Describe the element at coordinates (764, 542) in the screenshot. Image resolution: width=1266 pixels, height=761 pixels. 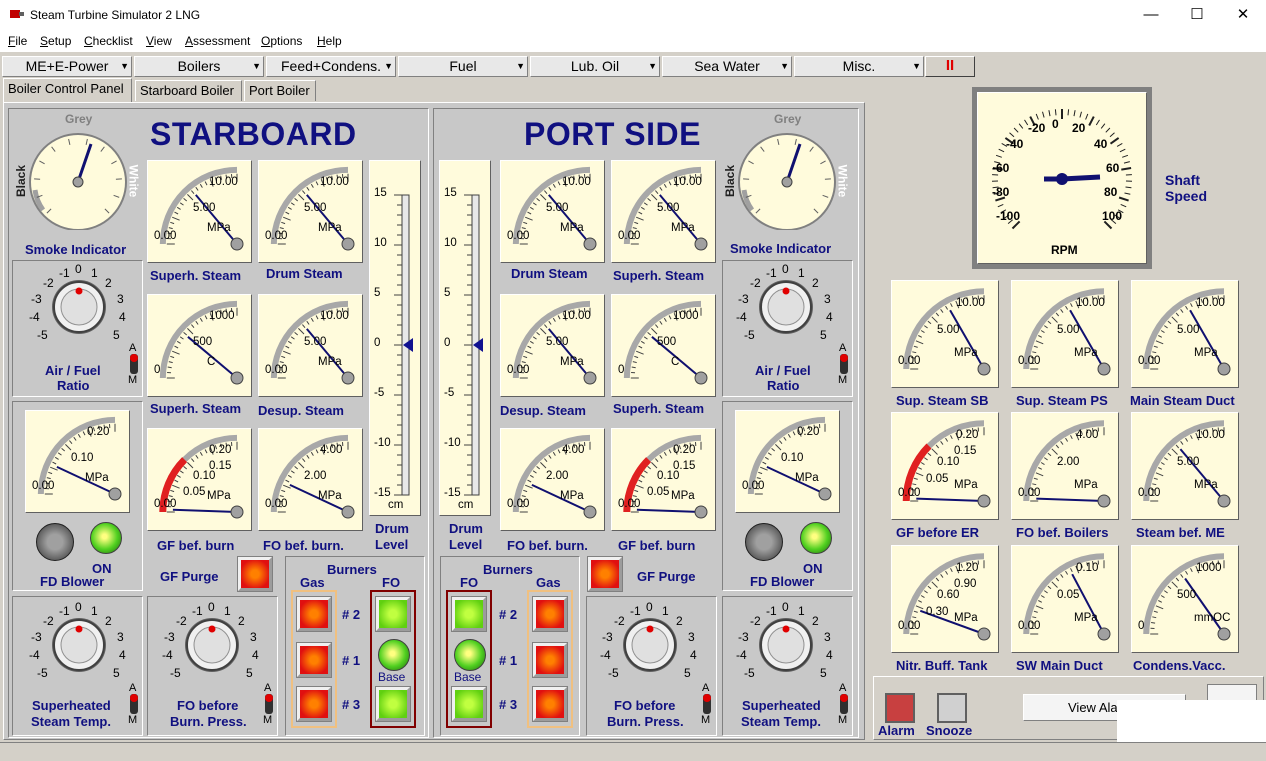
I see `port-fd-blower-switch` at that location.